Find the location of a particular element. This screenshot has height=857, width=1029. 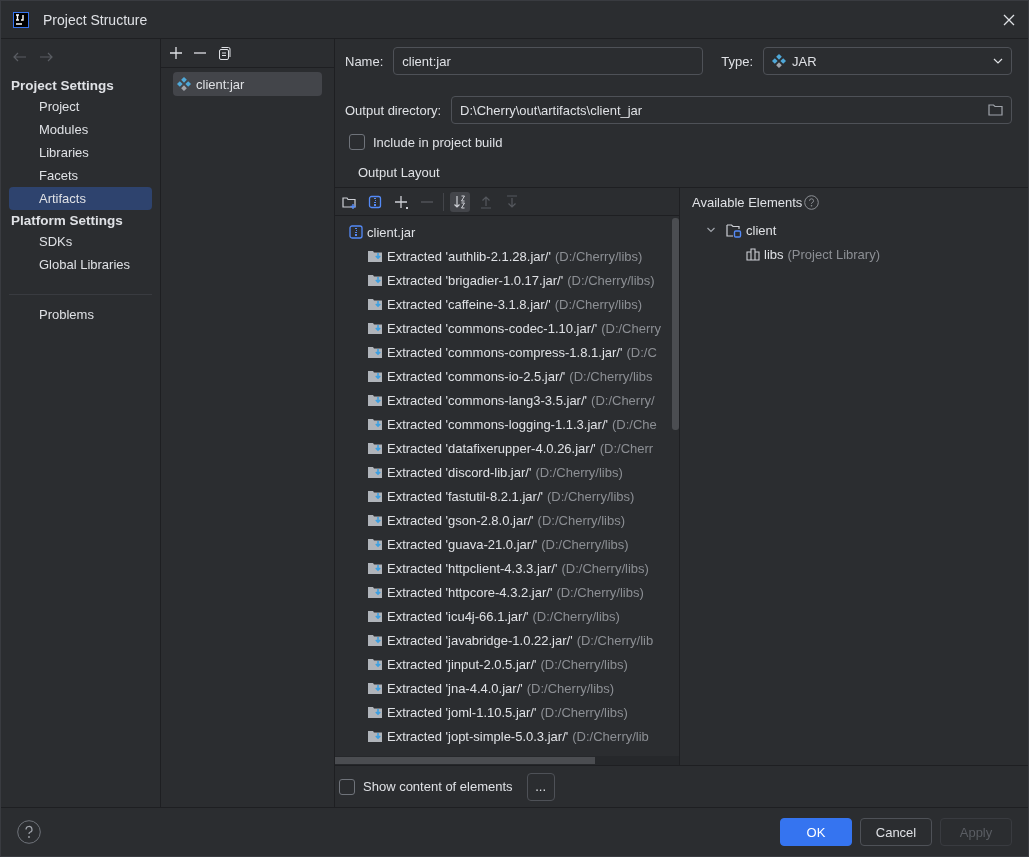

dialog-button: Cancel is located at coordinates (896, 832).